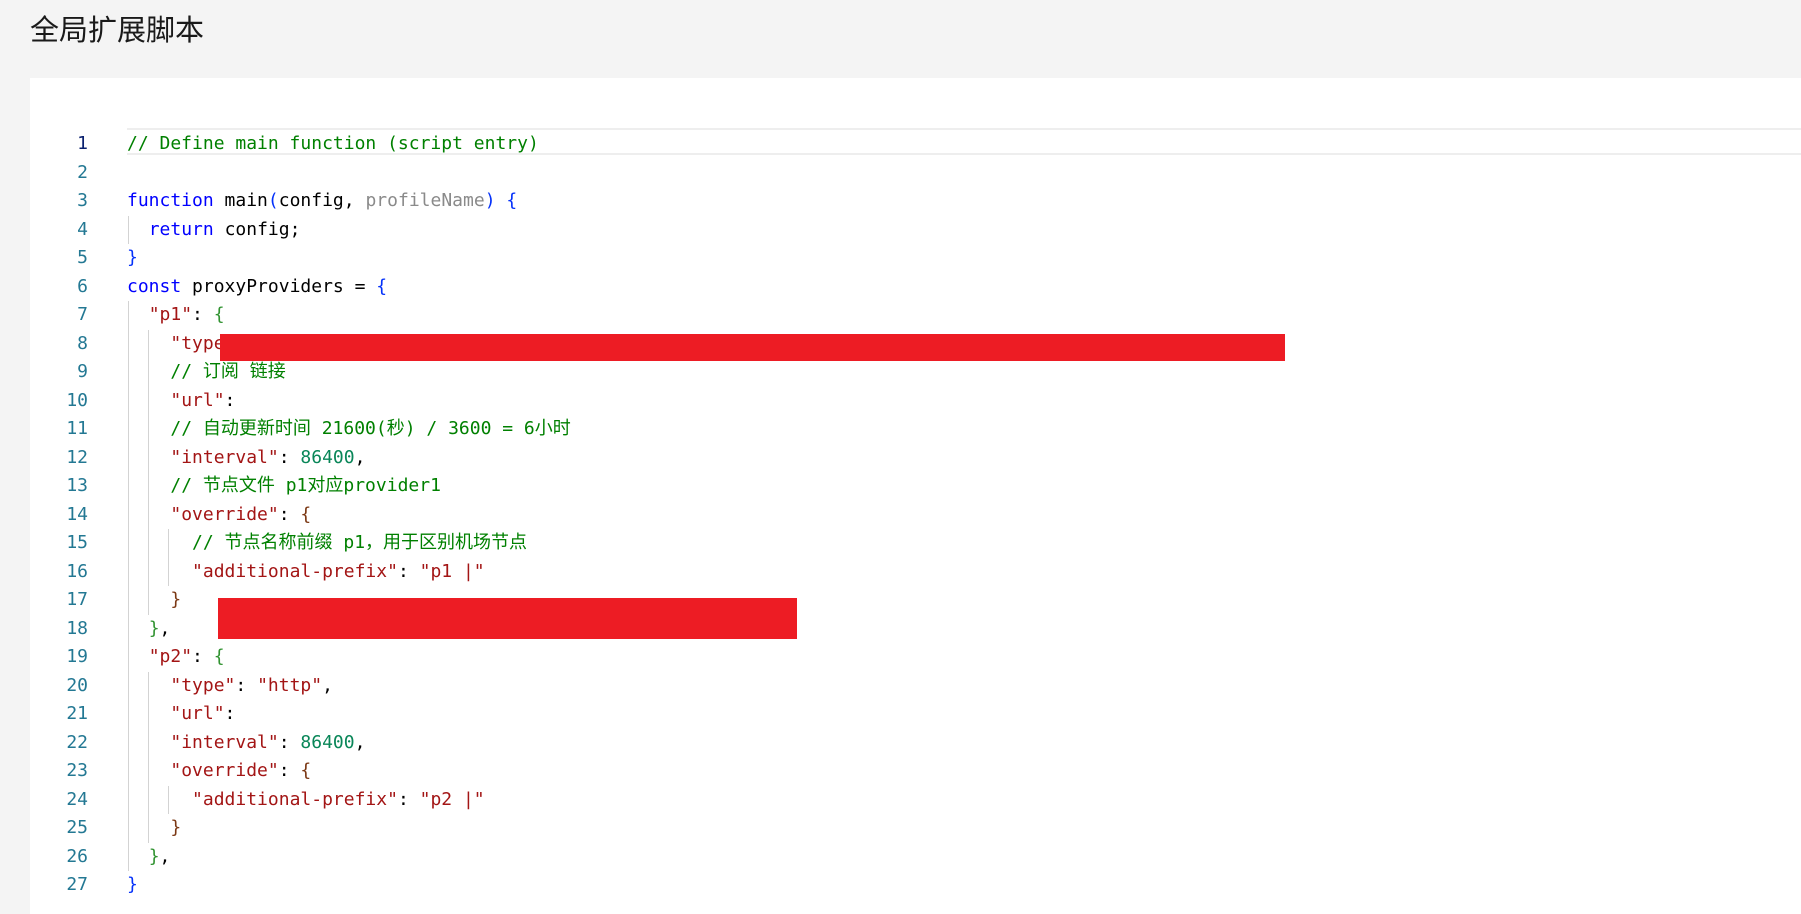 This screenshot has height=914, width=1801. I want to click on code-line: 27}, so click(915, 885).